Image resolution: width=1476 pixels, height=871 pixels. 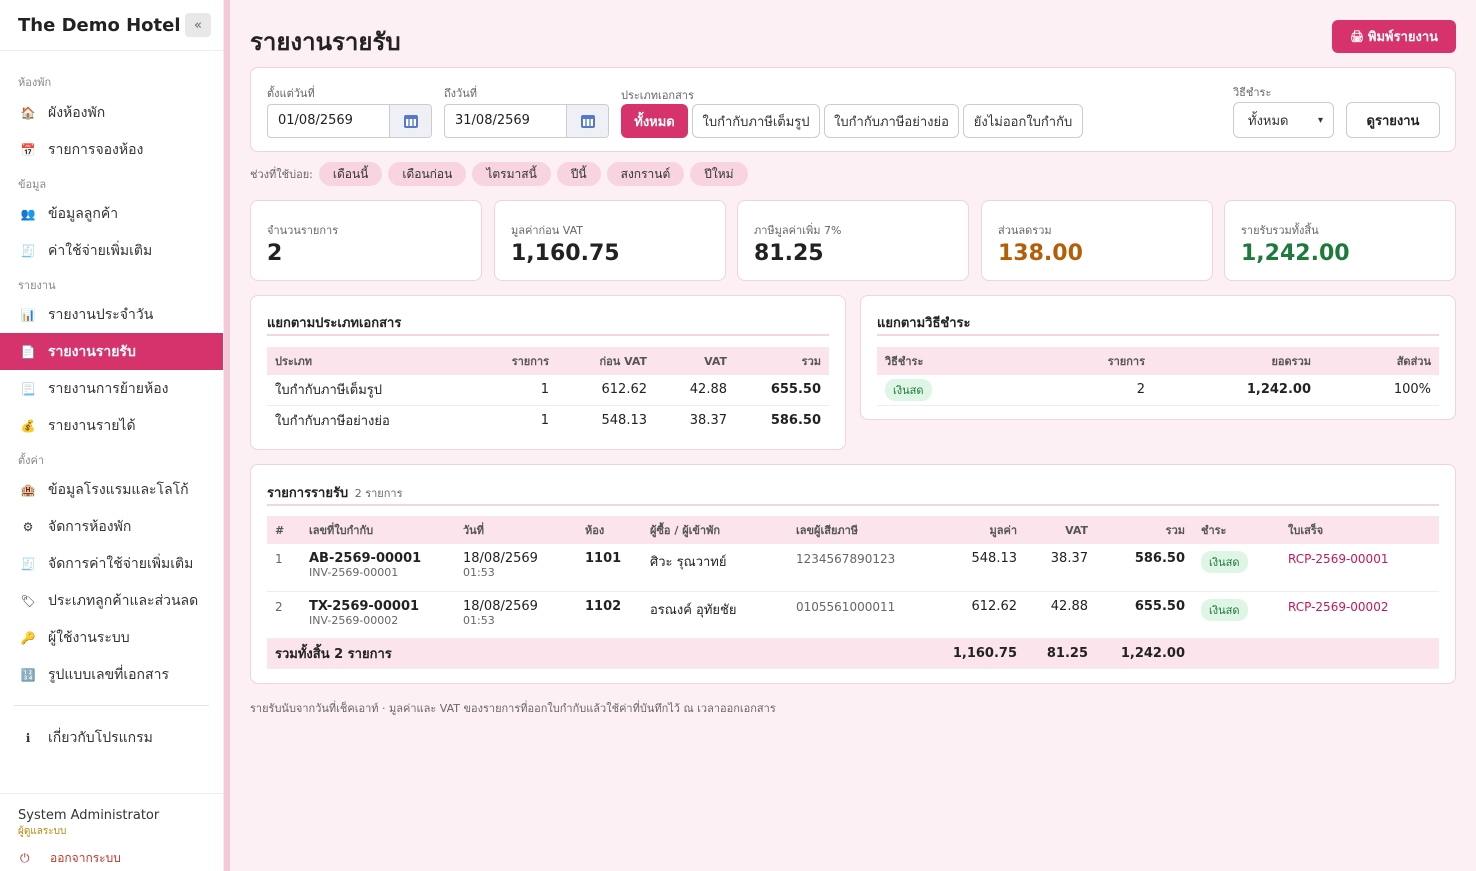 What do you see at coordinates (350, 174) in the screenshot?
I see `quick-chip-this-month: เดือนนี้` at bounding box center [350, 174].